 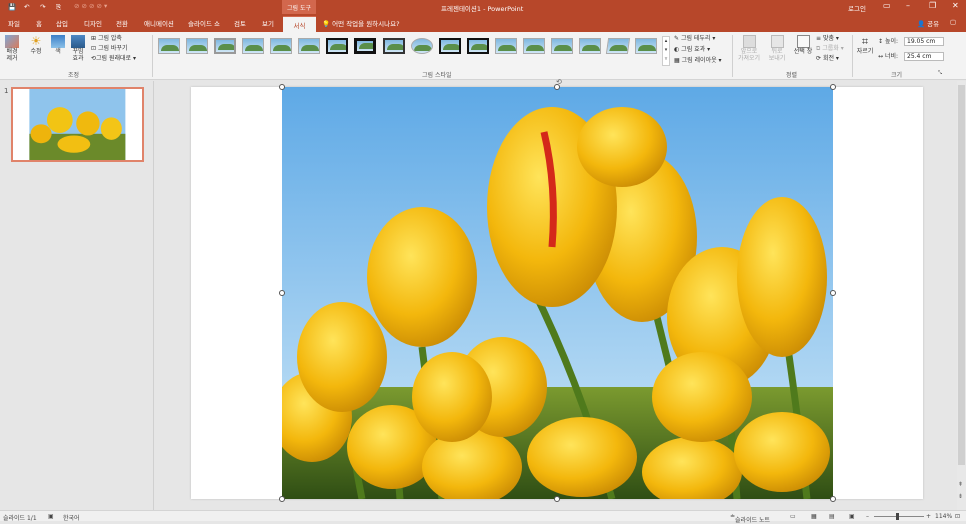 I want to click on sun-icon: ☀, so click(x=36, y=41).